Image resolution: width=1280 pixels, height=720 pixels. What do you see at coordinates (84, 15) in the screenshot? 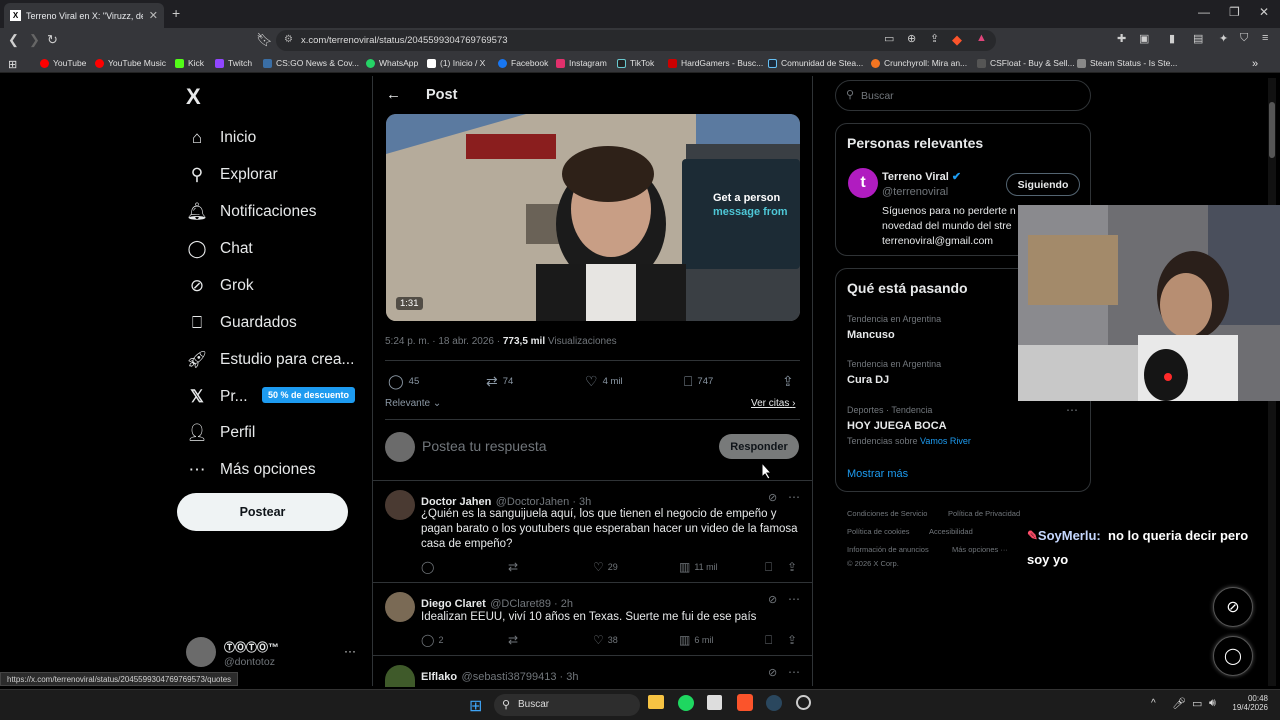
I see `browser-tab: X Terreno Viral en X: "Viruzz, despu ✕` at bounding box center [84, 15].